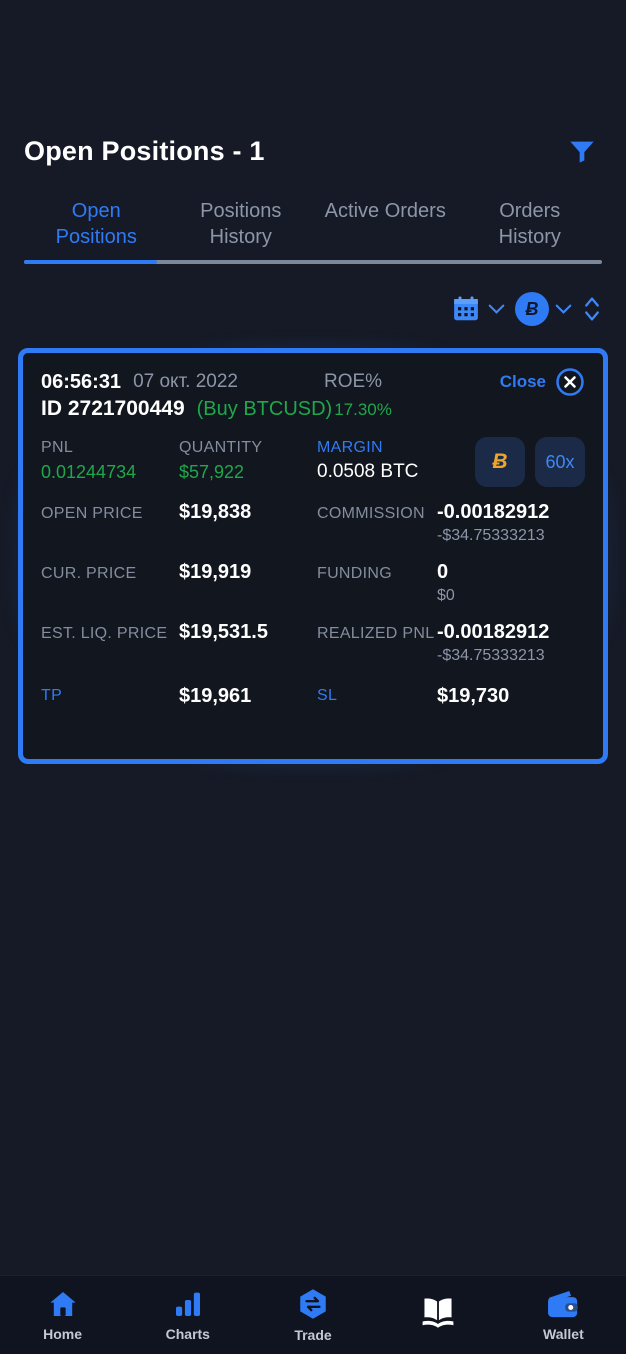 The height and width of the screenshot is (1354, 626). What do you see at coordinates (215, 512) in the screenshot?
I see `open-price-value: $19,838` at bounding box center [215, 512].